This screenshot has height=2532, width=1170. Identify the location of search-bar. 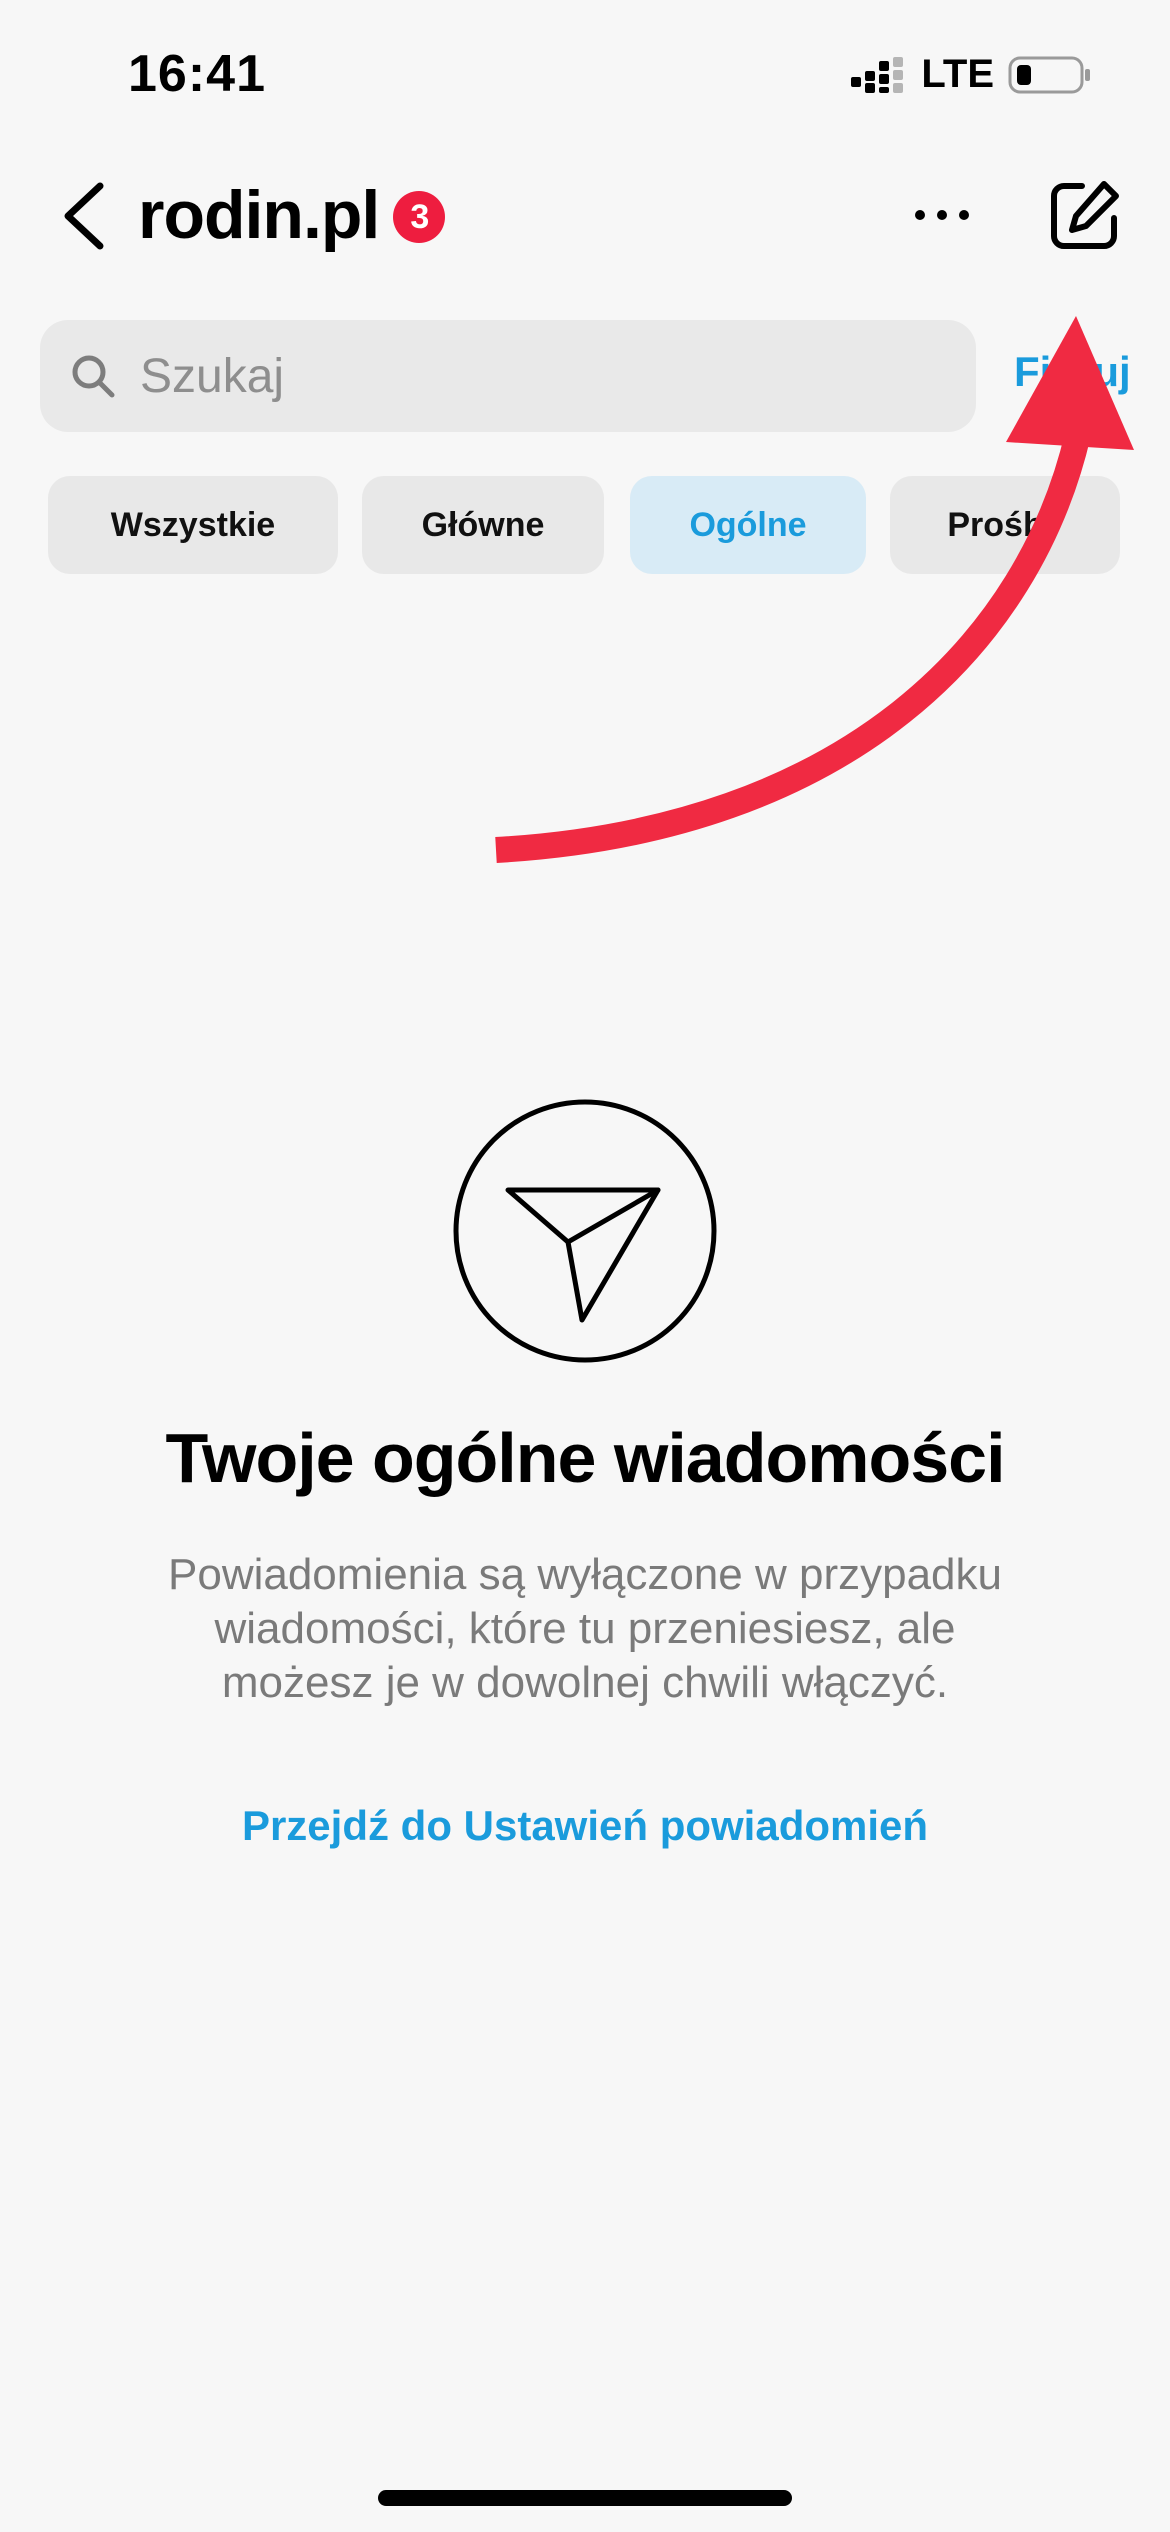
(508, 376).